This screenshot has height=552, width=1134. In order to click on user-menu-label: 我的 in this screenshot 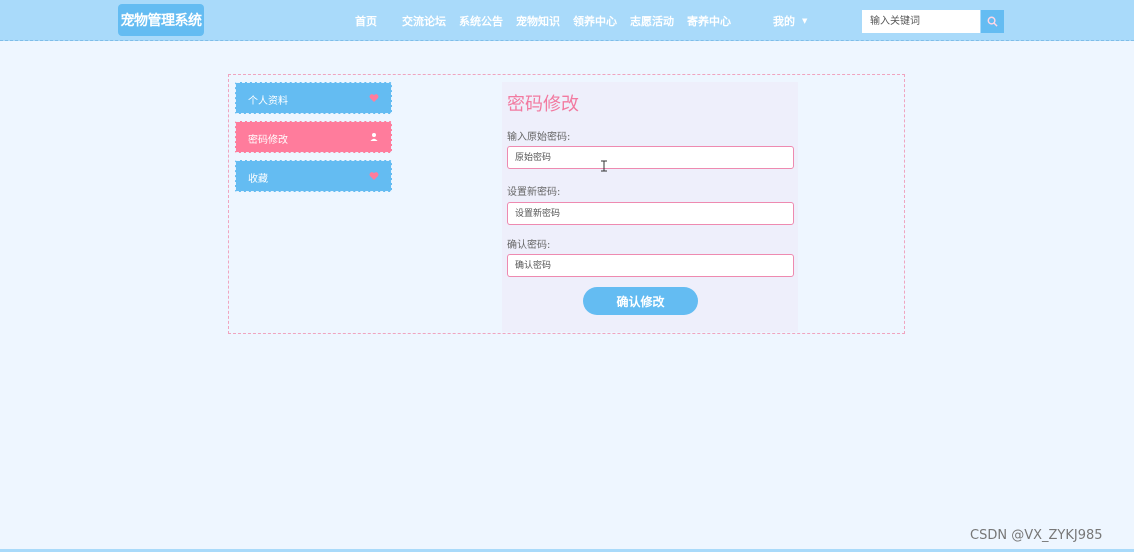, I will do `click(784, 21)`.